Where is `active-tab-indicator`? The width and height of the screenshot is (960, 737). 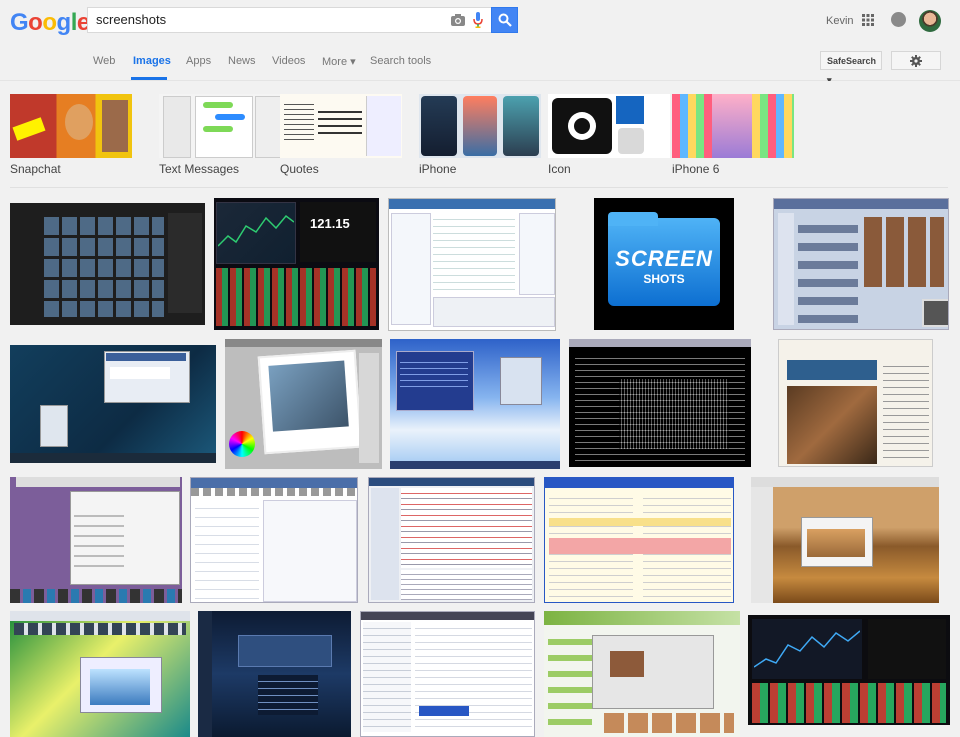 active-tab-indicator is located at coordinates (149, 78).